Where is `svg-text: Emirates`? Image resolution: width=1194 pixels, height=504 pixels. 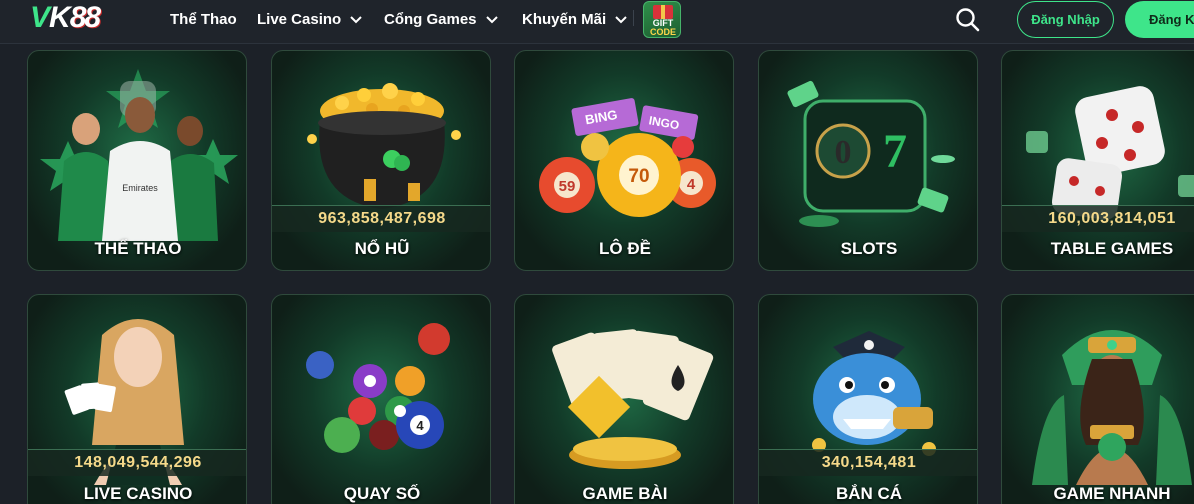 svg-text: Emirates is located at coordinates (140, 188).